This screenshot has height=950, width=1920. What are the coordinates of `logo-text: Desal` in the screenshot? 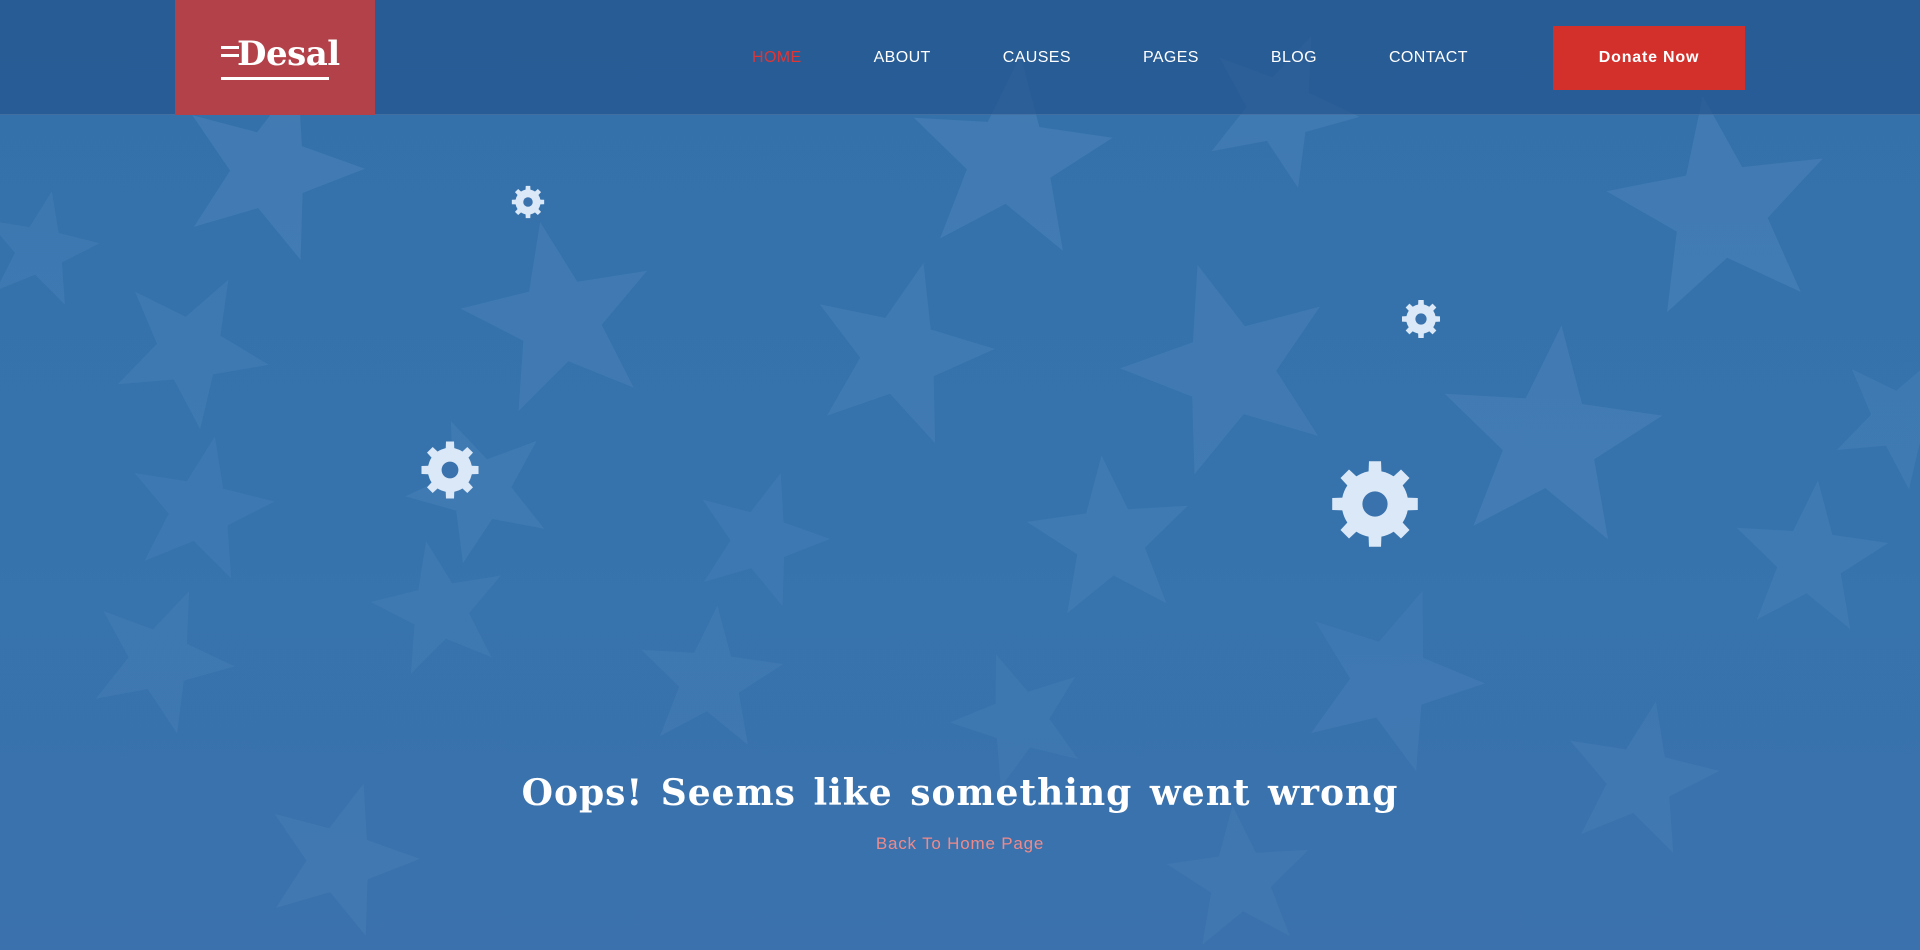 It's located at (288, 53).